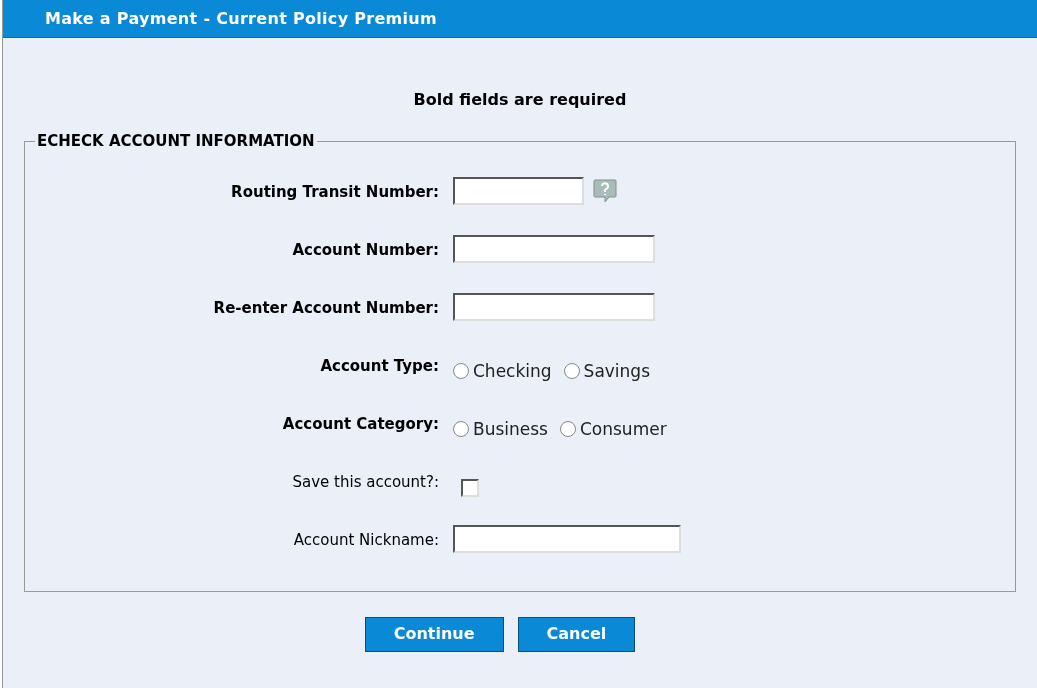 This screenshot has height=688, width=1037. I want to click on checkbox, so click(470, 487).